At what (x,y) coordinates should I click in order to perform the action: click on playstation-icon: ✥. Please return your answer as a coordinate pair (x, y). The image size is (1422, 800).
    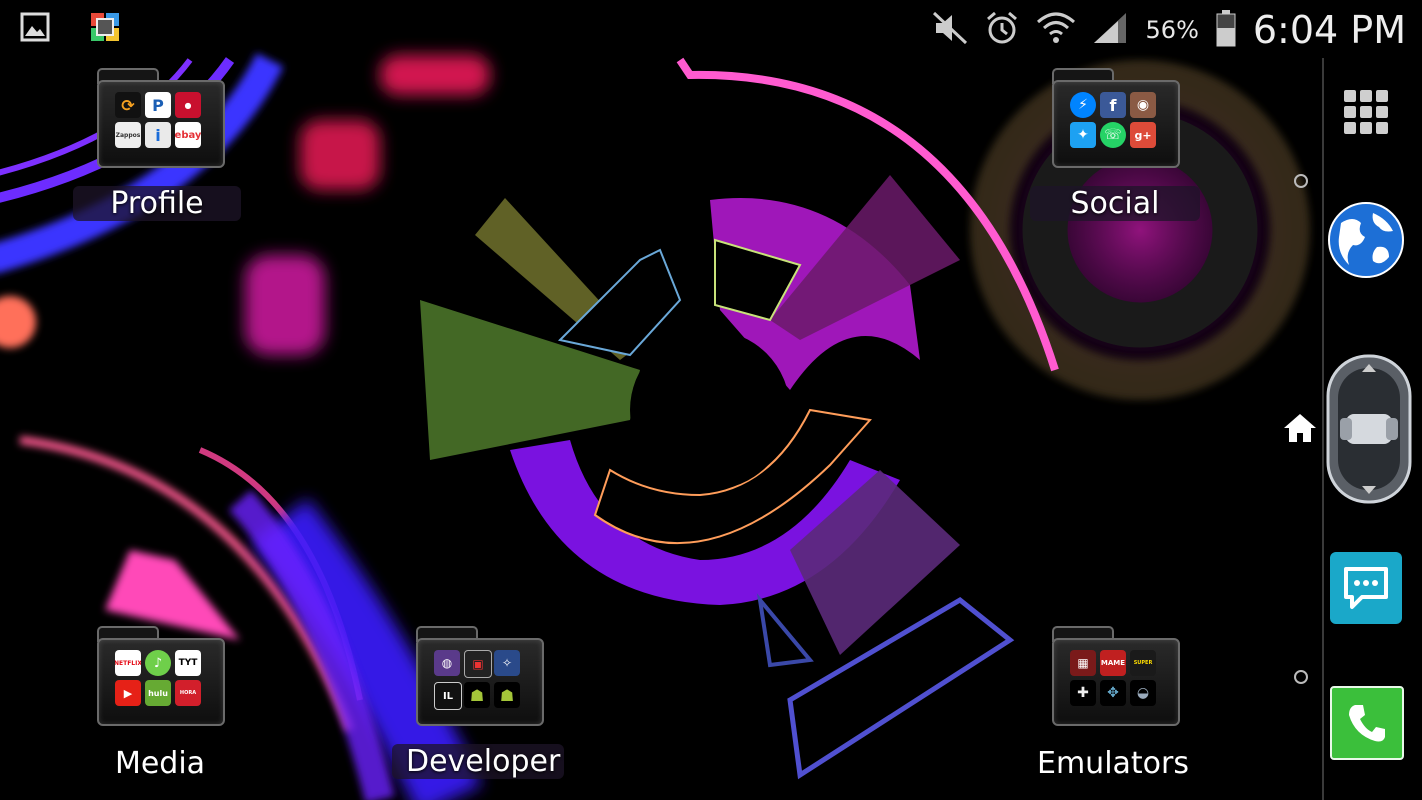
    Looking at the image, I should click on (1113, 693).